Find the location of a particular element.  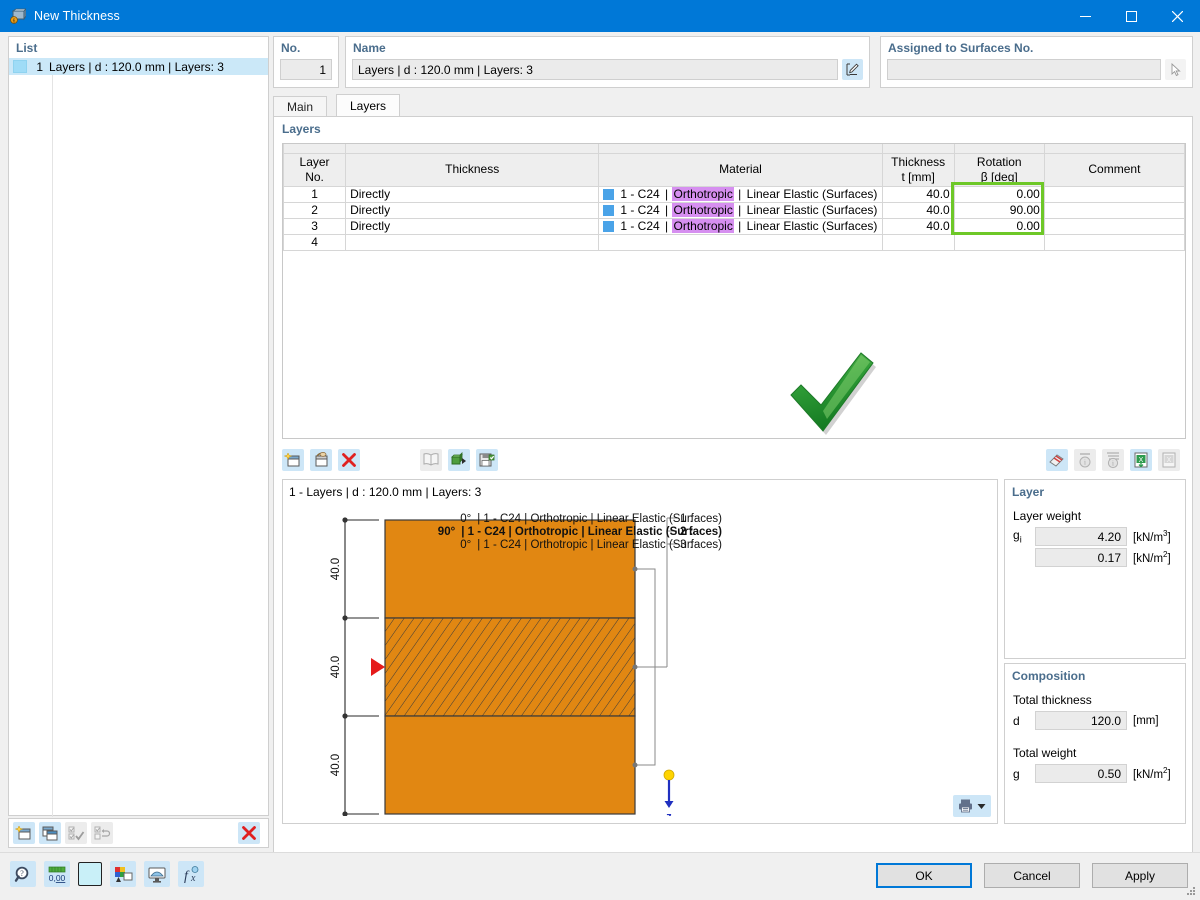

total-thickness-symbol: d is located at coordinates (1016, 720).